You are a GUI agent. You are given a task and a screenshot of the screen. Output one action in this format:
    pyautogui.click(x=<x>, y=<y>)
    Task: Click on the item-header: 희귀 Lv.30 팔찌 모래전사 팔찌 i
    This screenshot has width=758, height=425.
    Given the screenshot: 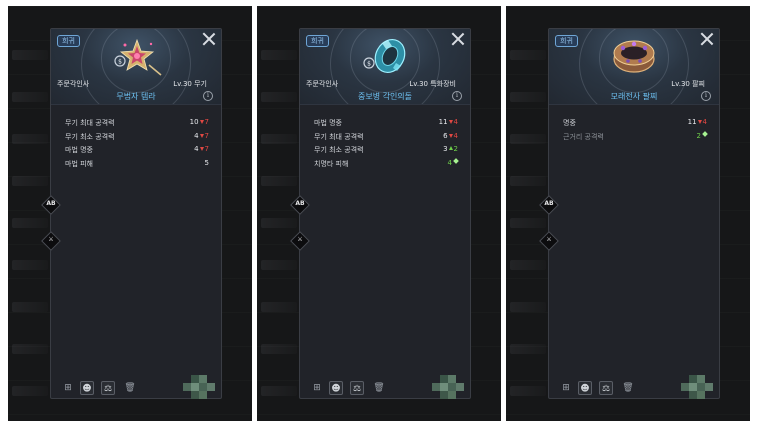 What is the action you would take?
    pyautogui.click(x=634, y=67)
    